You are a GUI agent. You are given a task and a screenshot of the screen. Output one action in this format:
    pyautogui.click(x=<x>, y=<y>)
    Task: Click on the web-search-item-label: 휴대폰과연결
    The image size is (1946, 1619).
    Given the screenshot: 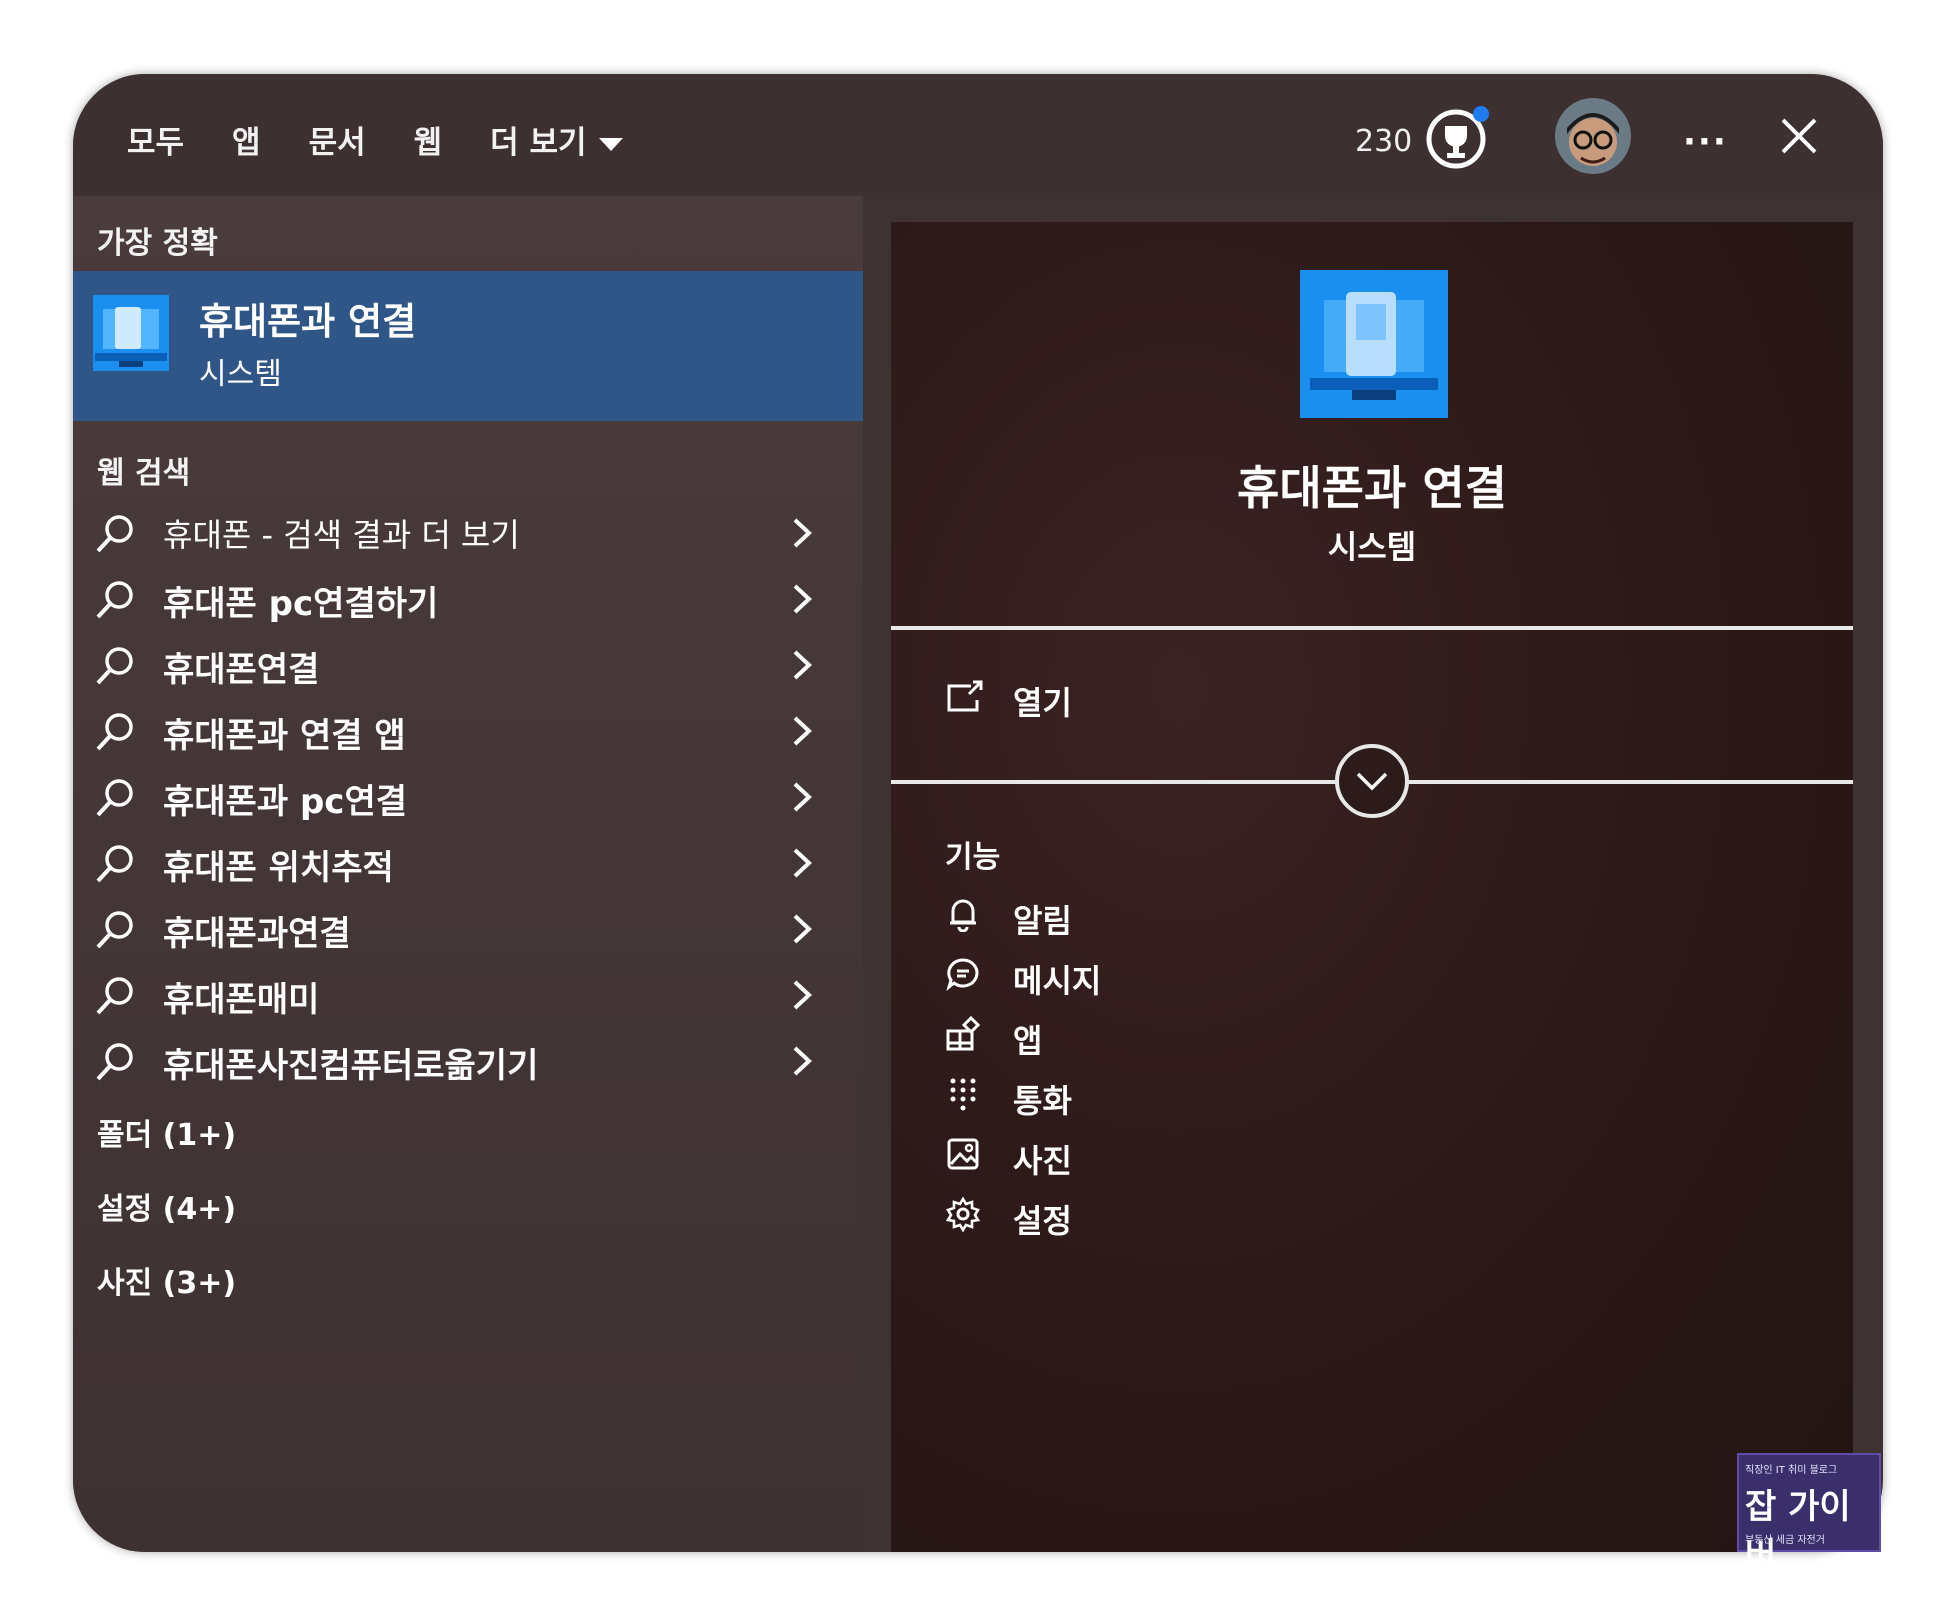 What is the action you would take?
    pyautogui.click(x=257, y=934)
    